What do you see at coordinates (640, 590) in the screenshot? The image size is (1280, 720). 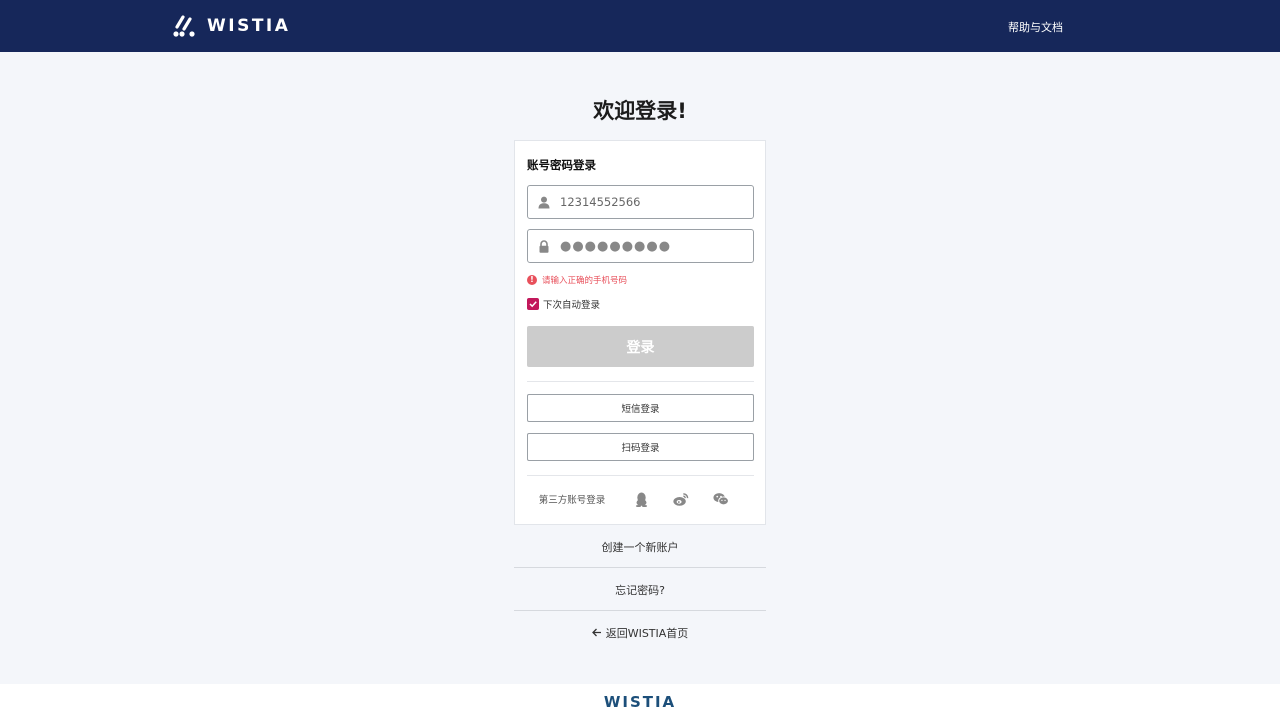 I see `forgot-password-link: 忘记密码?` at bounding box center [640, 590].